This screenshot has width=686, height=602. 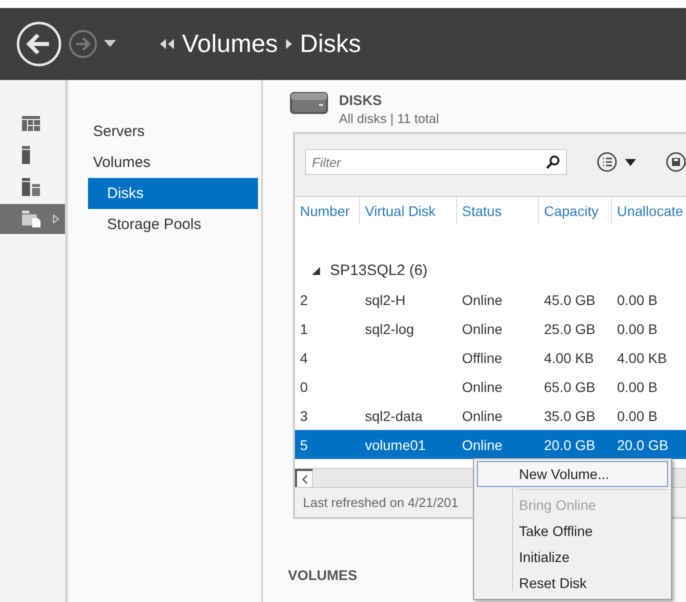 I want to click on column-header: Capacity, so click(x=575, y=210).